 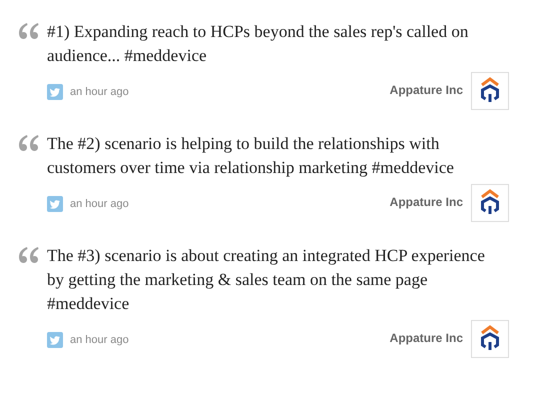 I want to click on post-text: The #2) scenario is helping to build the relationships with customers over time via relationship marketing #meddevice, so click(x=251, y=156).